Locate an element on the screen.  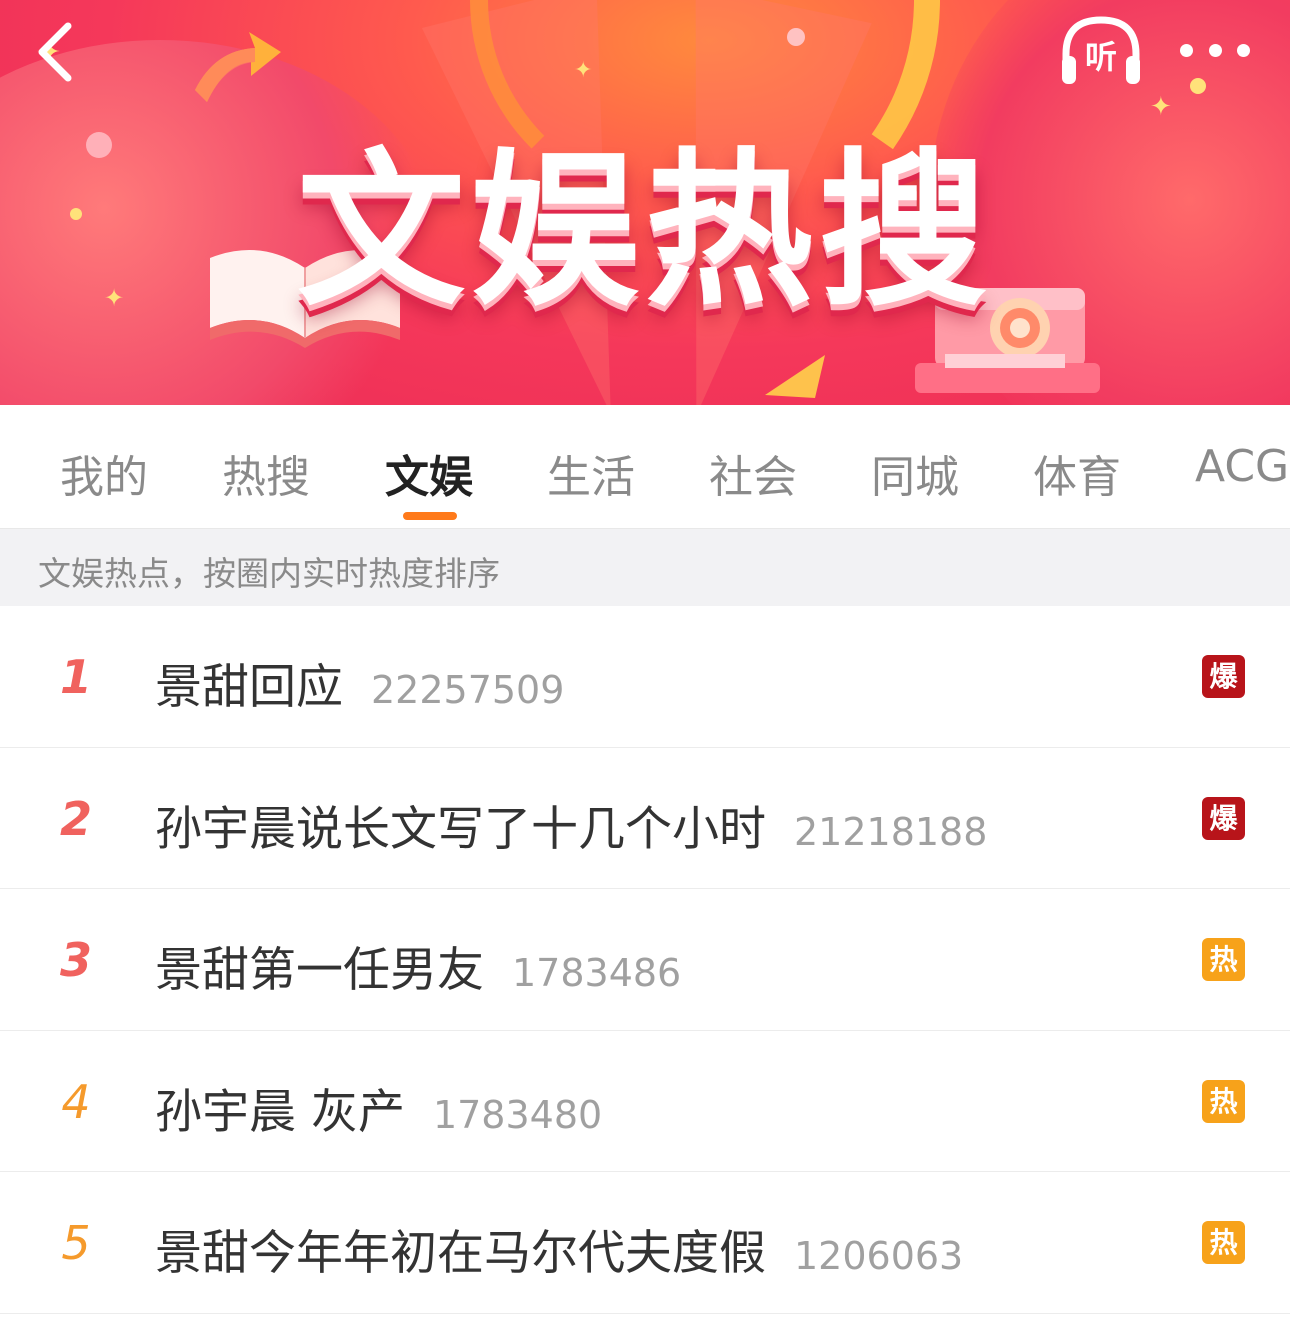
list-description-bar: 文娱热点，按圈内实时热度排序 is located at coordinates (645, 567).